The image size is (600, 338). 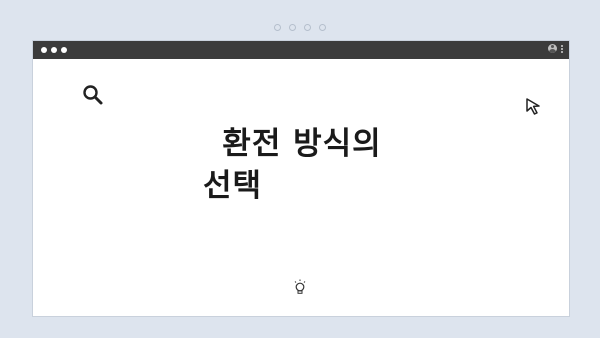 What do you see at coordinates (233, 186) in the screenshot?
I see `slide-title-line2: 선택` at bounding box center [233, 186].